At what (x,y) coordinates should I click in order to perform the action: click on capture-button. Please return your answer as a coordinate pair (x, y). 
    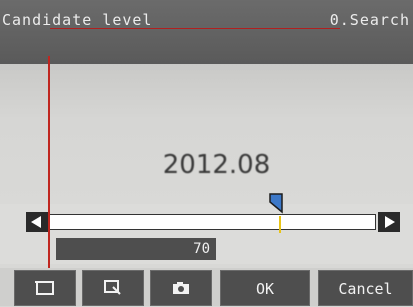
    Looking at the image, I should click on (181, 288).